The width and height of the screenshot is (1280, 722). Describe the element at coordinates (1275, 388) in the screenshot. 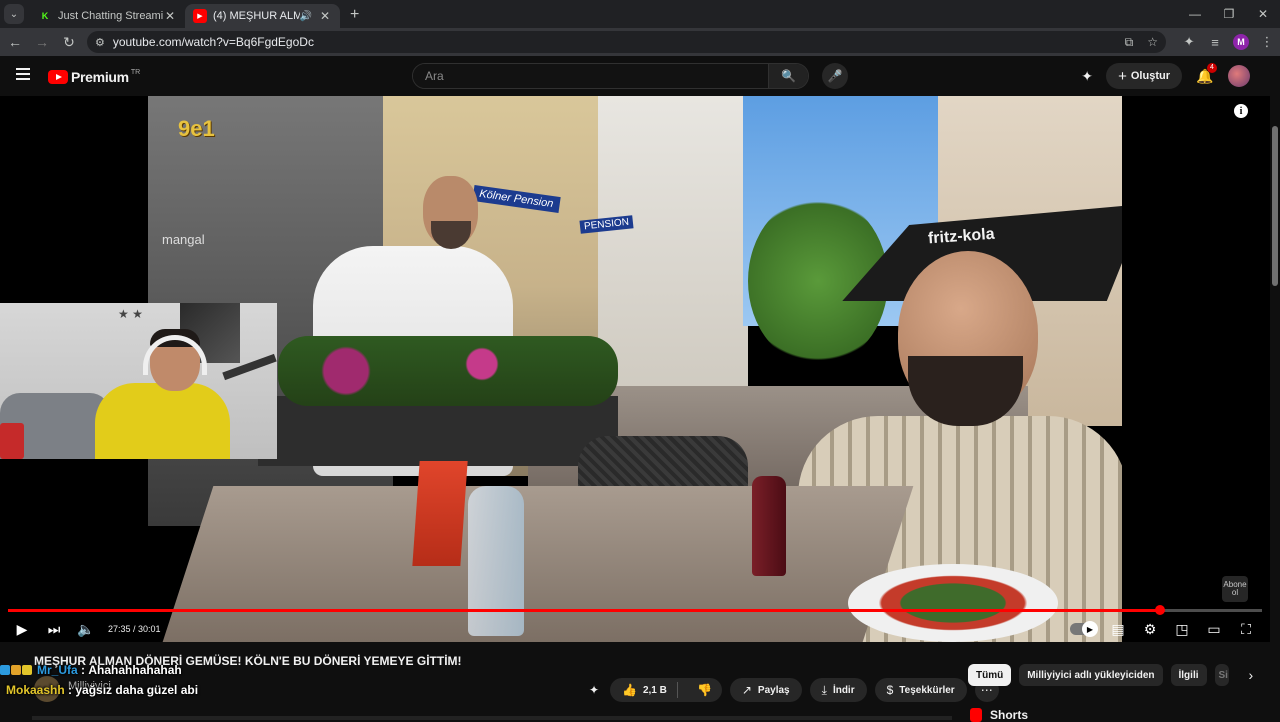

I see `page-scrollbar` at that location.